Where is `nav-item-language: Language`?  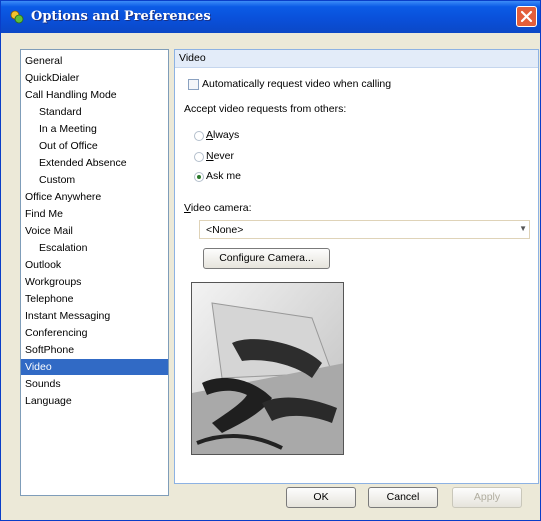 nav-item-language: Language is located at coordinates (94, 401).